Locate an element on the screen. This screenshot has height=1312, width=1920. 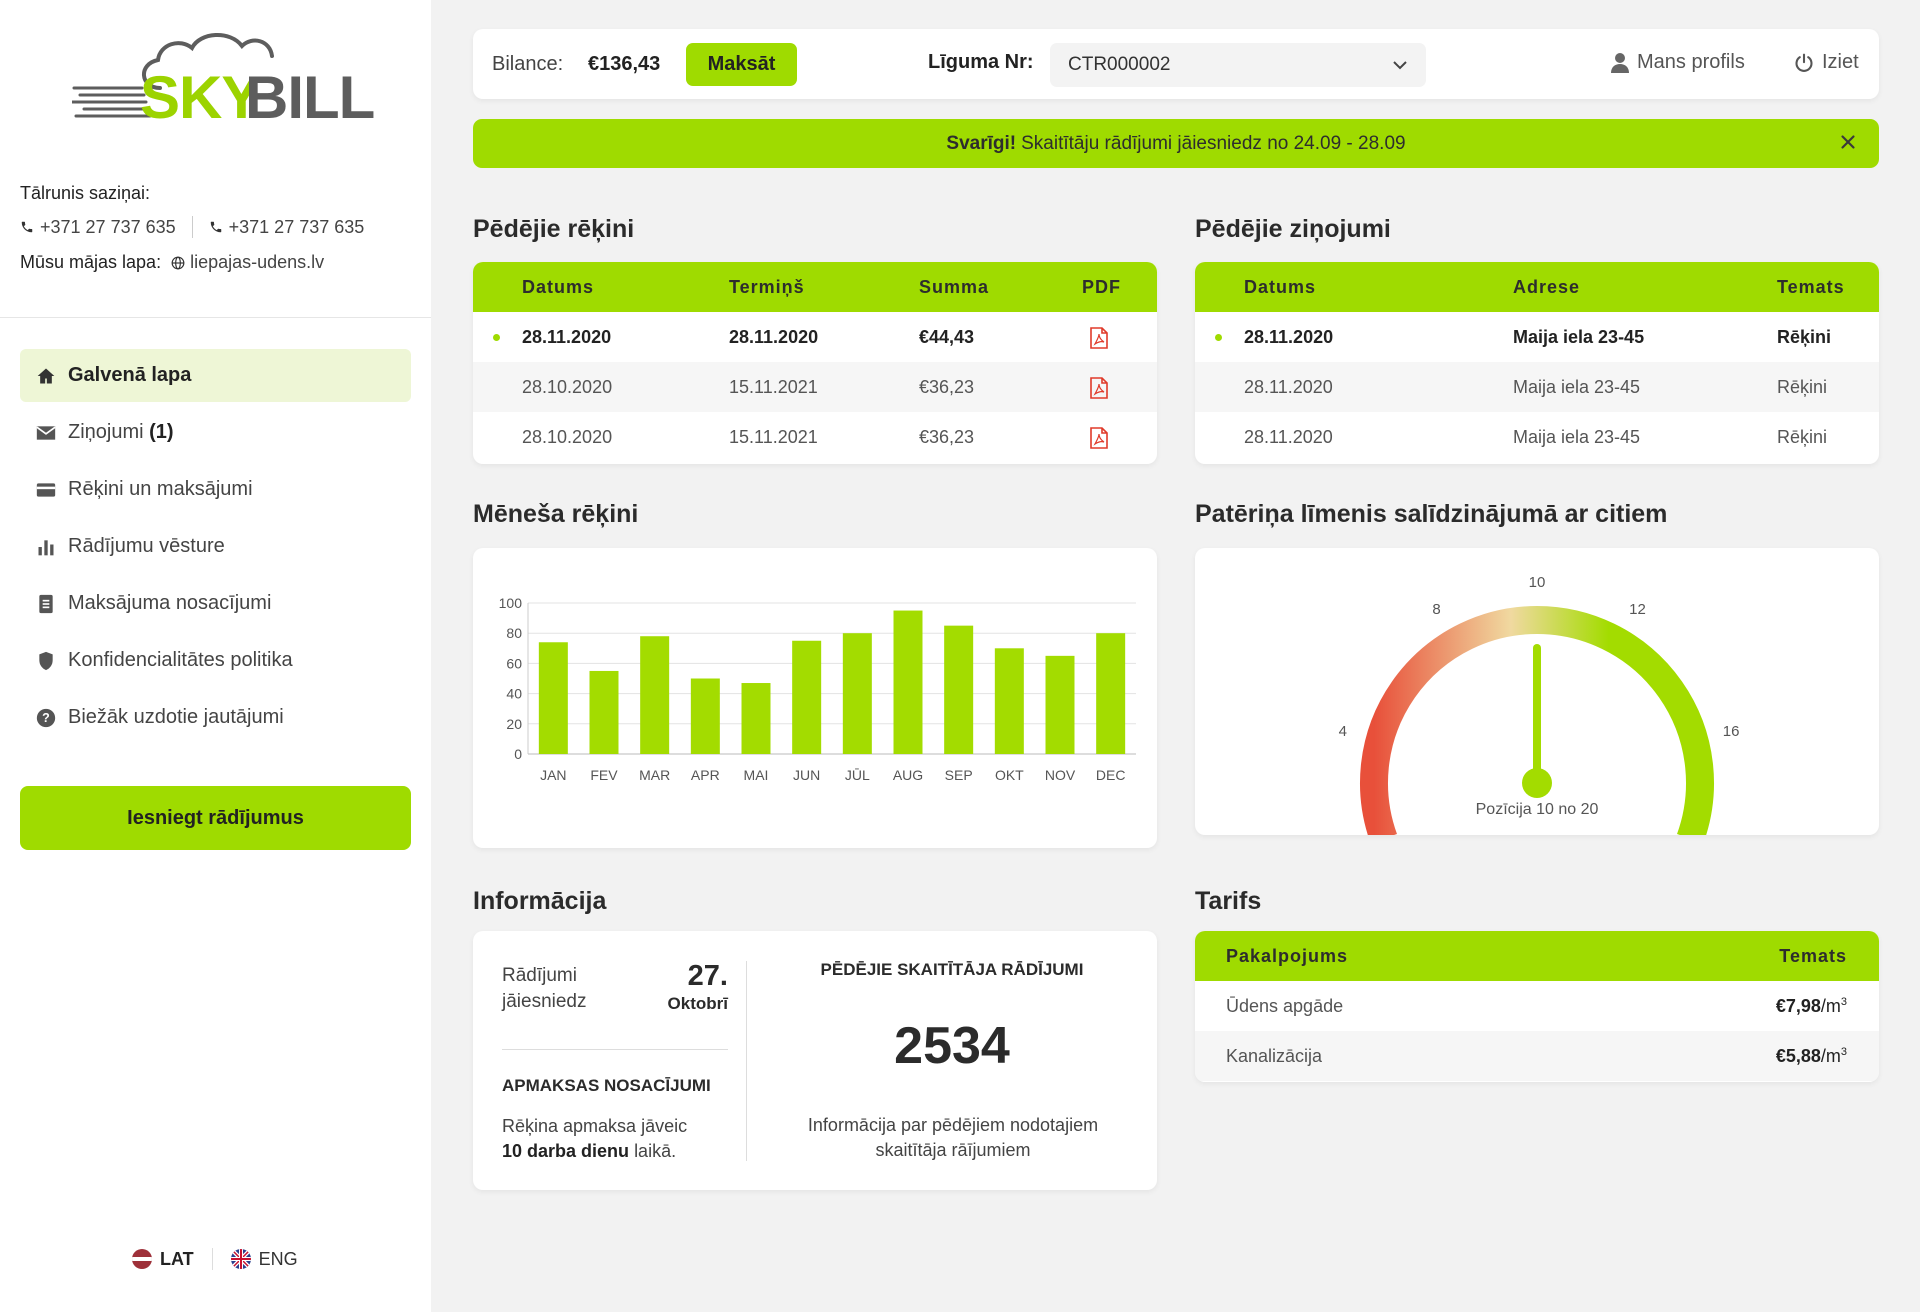
contract-select: CTR000002 is located at coordinates (1238, 65).